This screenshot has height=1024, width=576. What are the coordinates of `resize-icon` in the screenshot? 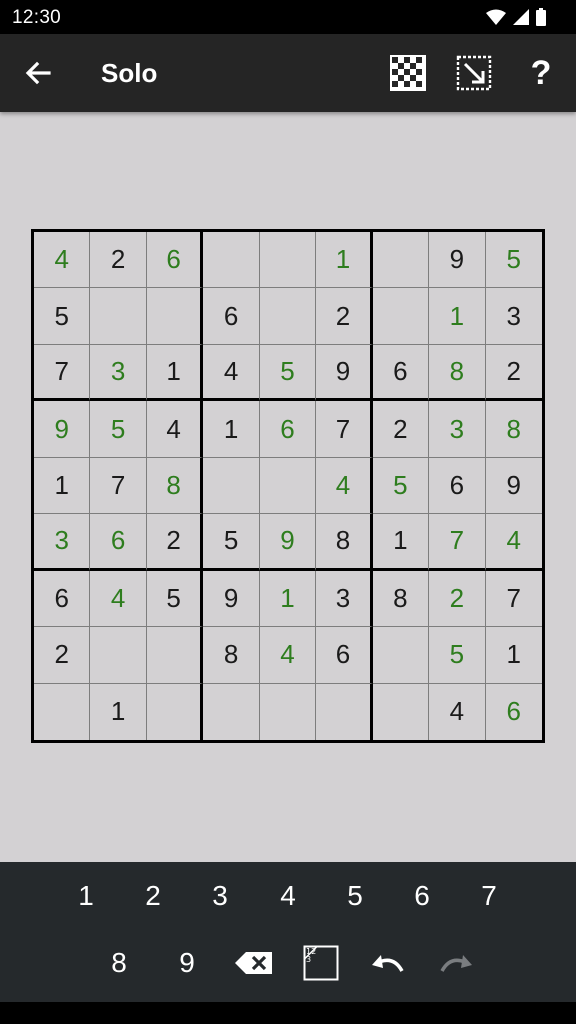 It's located at (474, 73).